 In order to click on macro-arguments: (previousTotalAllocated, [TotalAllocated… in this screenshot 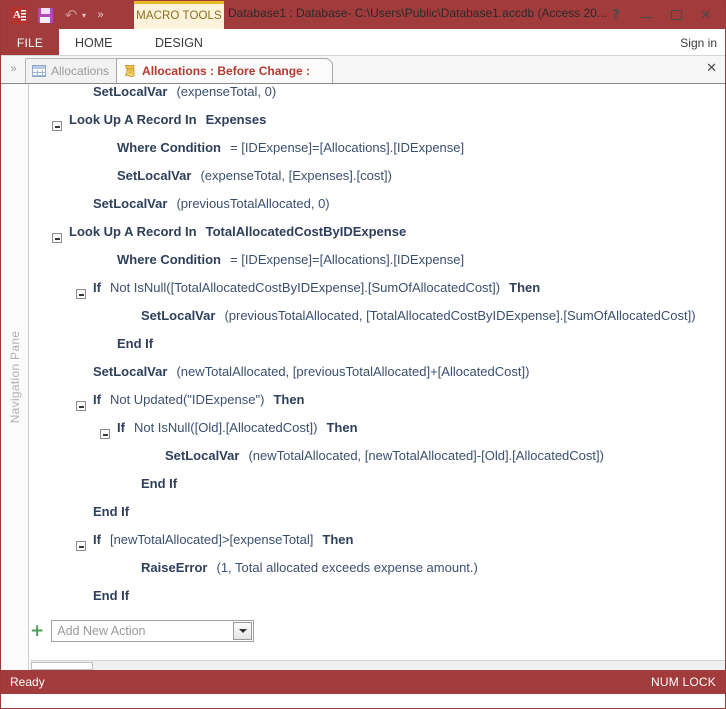, I will do `click(460, 315)`.